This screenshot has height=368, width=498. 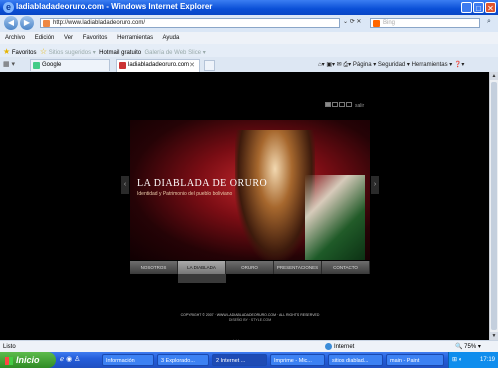 I want to click on ie-icon: e, so click(x=8, y=7).